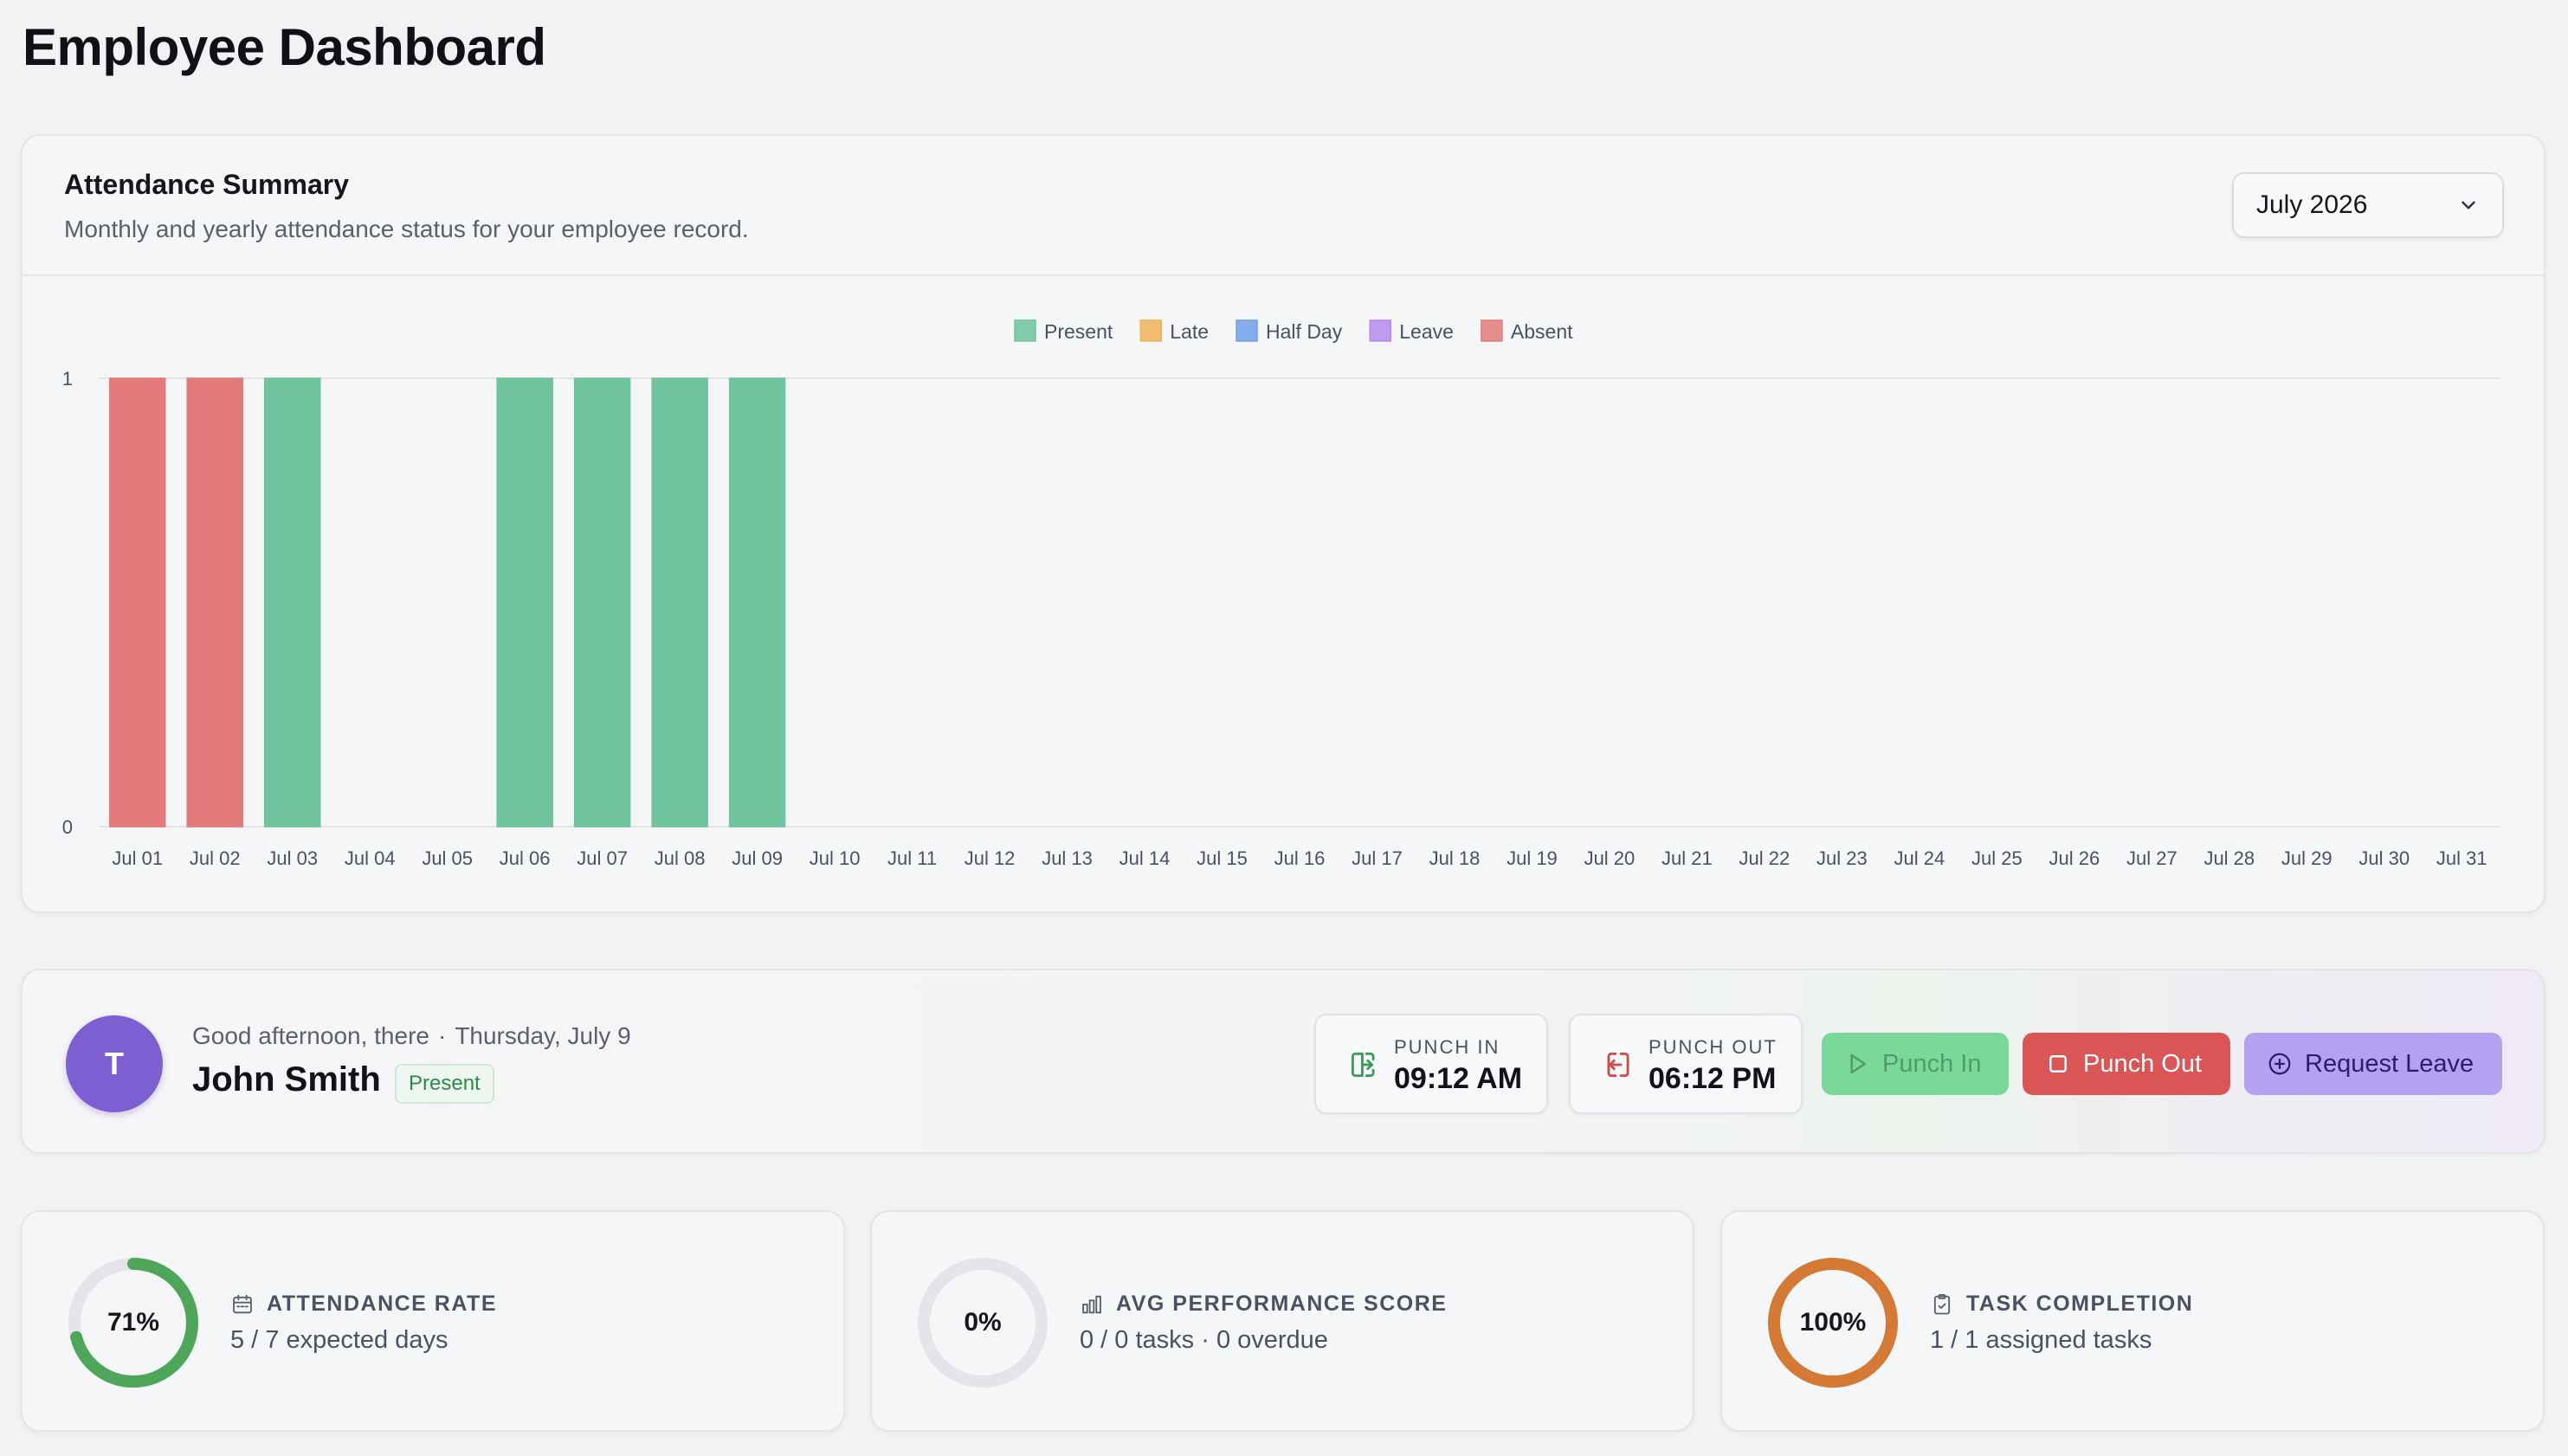  I want to click on x-tick-label: Jul 26, so click(2075, 858).